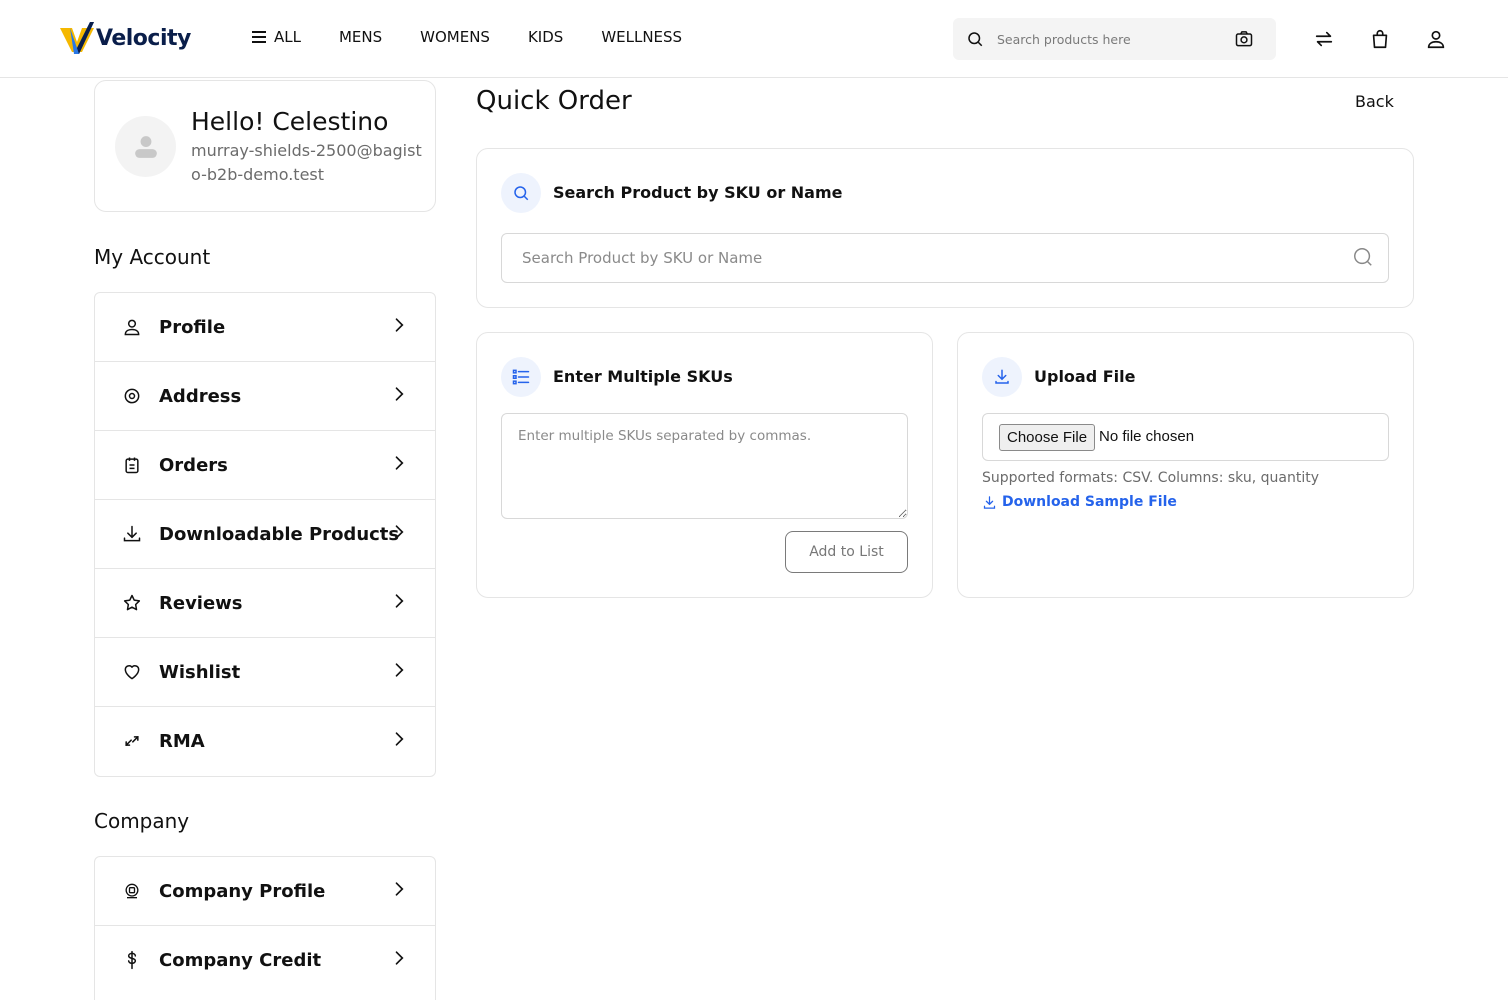 The width and height of the screenshot is (1508, 1000). What do you see at coordinates (200, 672) in the screenshot?
I see `sidebar-item-label: Wishlist` at bounding box center [200, 672].